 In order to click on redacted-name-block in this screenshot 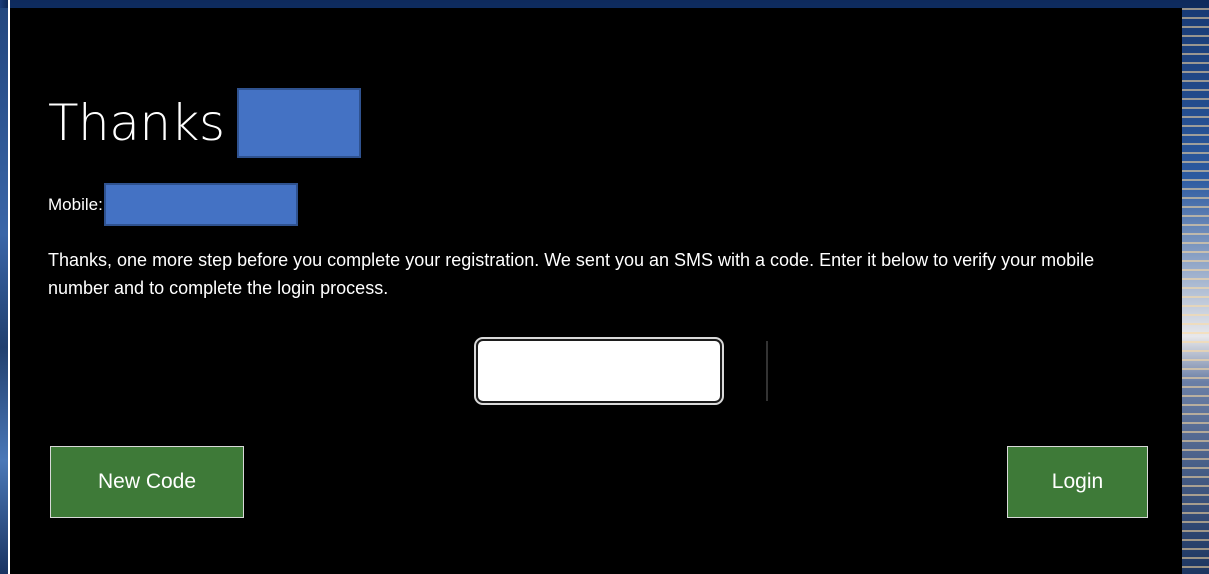, I will do `click(298, 123)`.